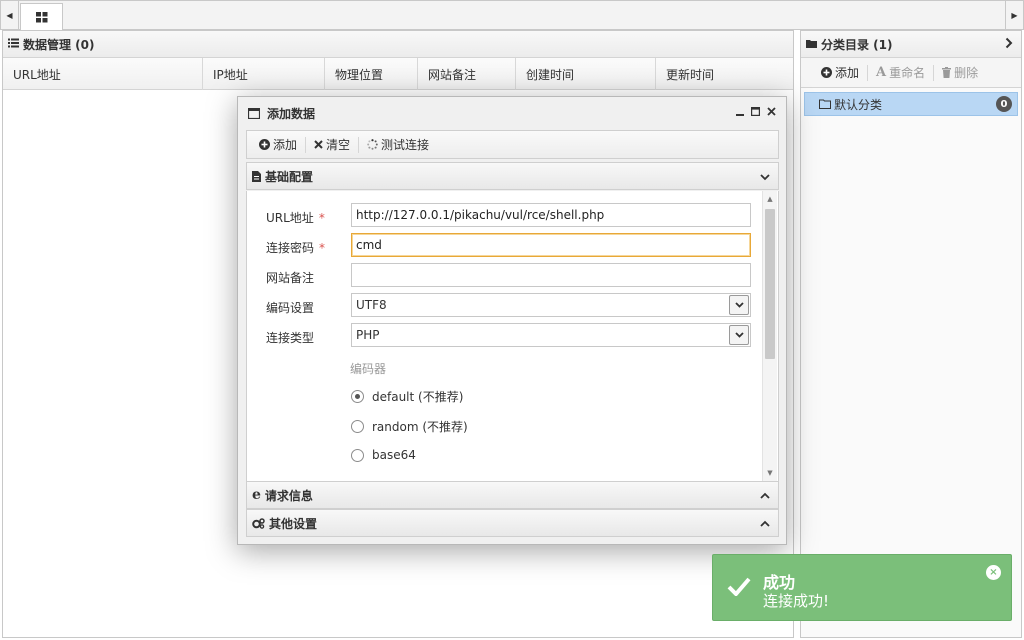 The height and width of the screenshot is (640, 1024). What do you see at coordinates (291, 114) in the screenshot?
I see `dialog-title: 添加数据` at bounding box center [291, 114].